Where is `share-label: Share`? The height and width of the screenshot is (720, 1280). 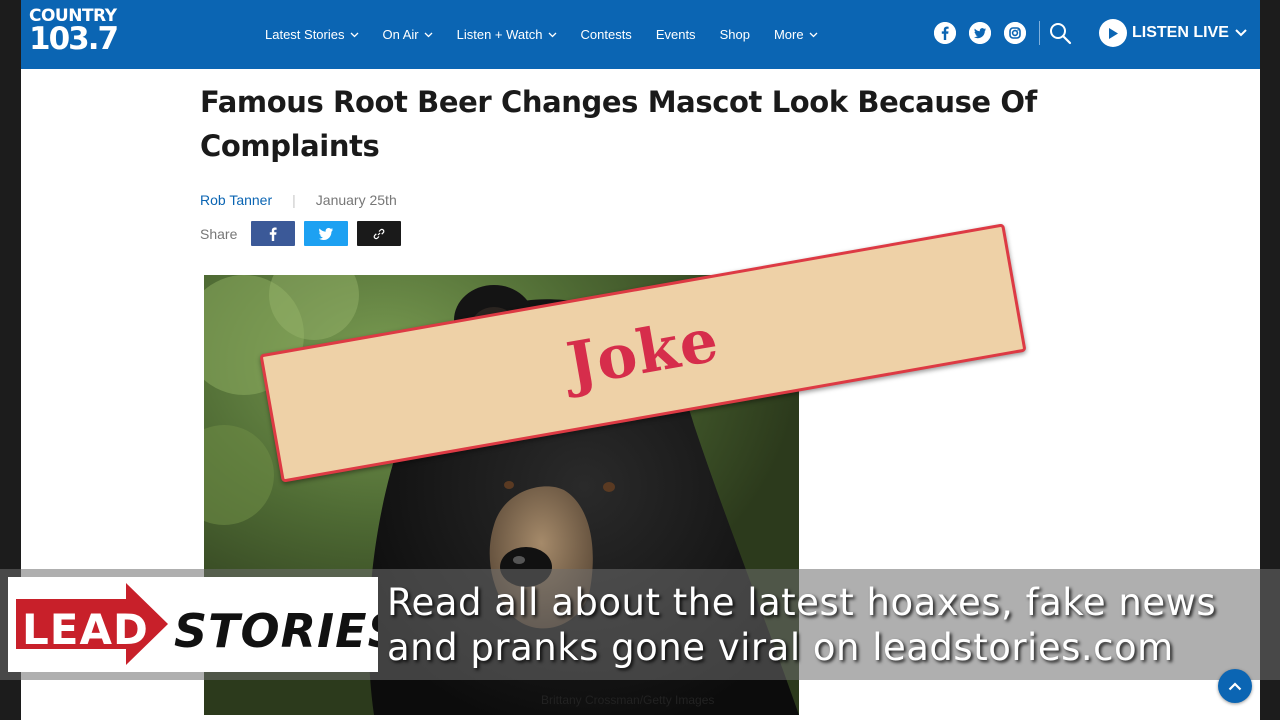 share-label: Share is located at coordinates (219, 233).